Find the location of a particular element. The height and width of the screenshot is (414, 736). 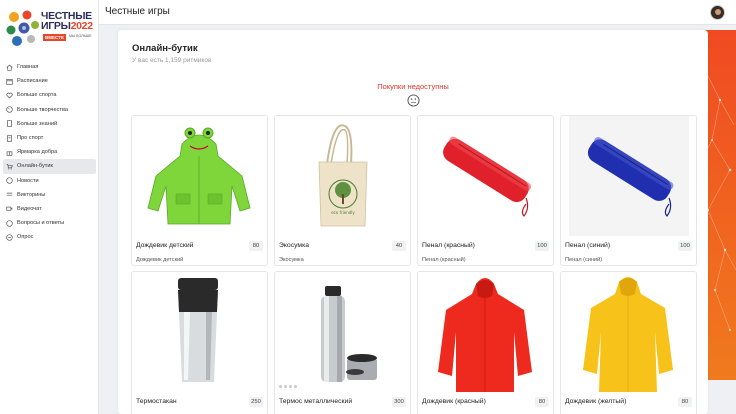

product-card: Дождевик детский 80 Дождевик детский is located at coordinates (199, 190).